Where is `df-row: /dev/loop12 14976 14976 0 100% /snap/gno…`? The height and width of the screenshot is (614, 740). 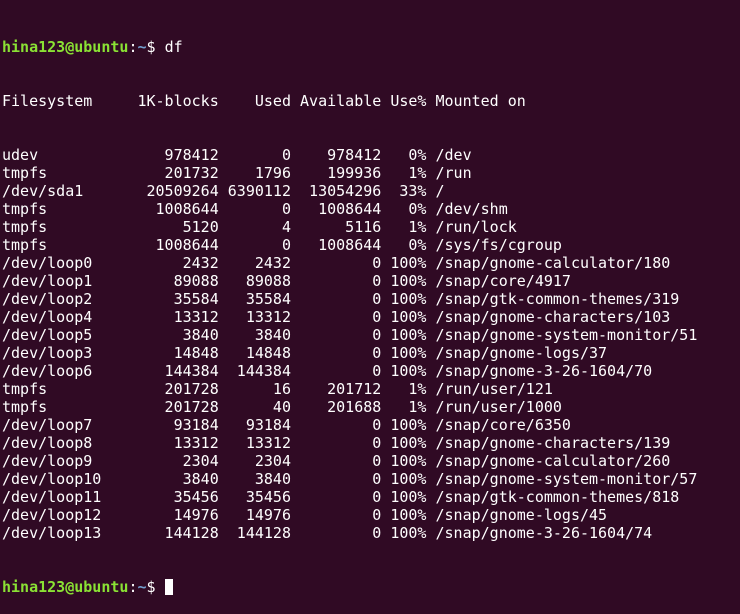
df-row: /dev/loop12 14976 14976 0 100% /snap/gno… is located at coordinates (305, 515).